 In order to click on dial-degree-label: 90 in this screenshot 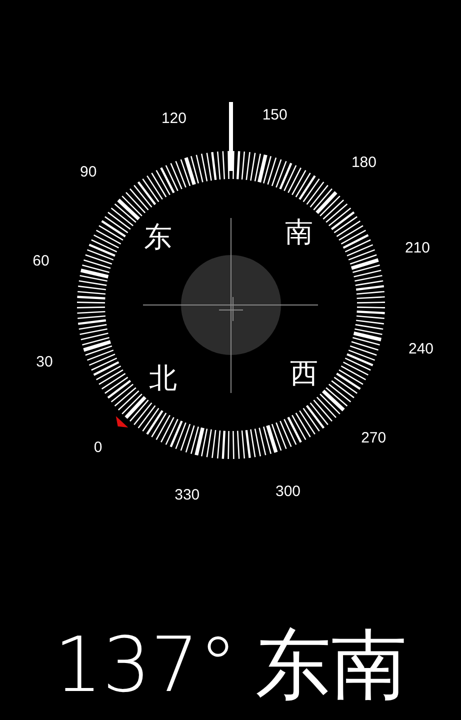, I will do `click(88, 172)`.